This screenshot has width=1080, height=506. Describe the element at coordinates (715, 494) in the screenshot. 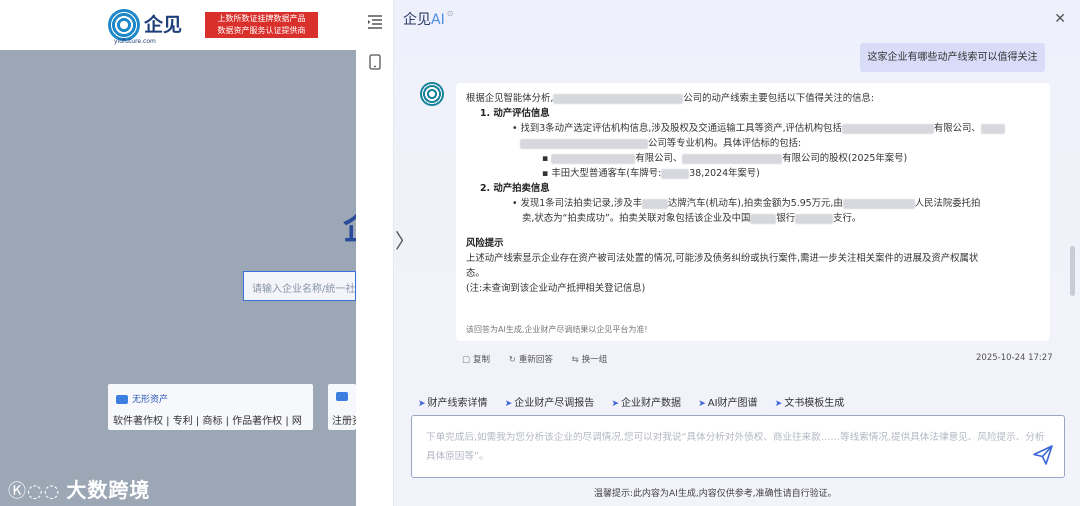

I see `footer-tip: 温馨提示:此内容为AI生成,内容仅供参考,准确性请自行验证。` at that location.